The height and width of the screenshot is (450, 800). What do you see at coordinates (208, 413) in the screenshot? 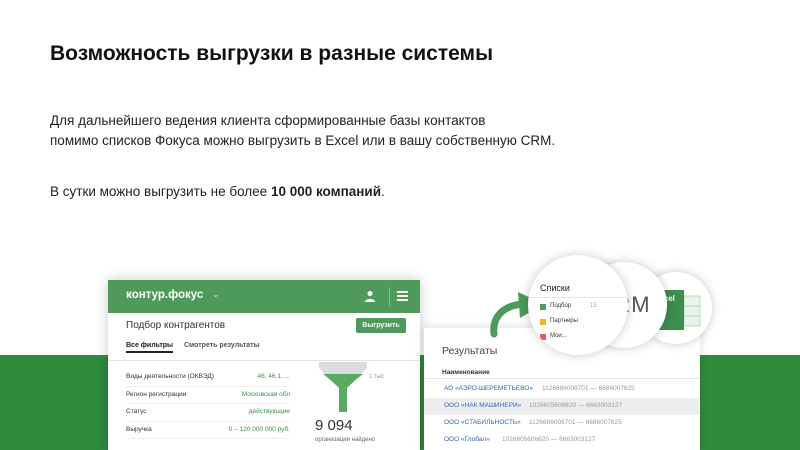
I see `filter-row-status: Статус действующие` at bounding box center [208, 413].